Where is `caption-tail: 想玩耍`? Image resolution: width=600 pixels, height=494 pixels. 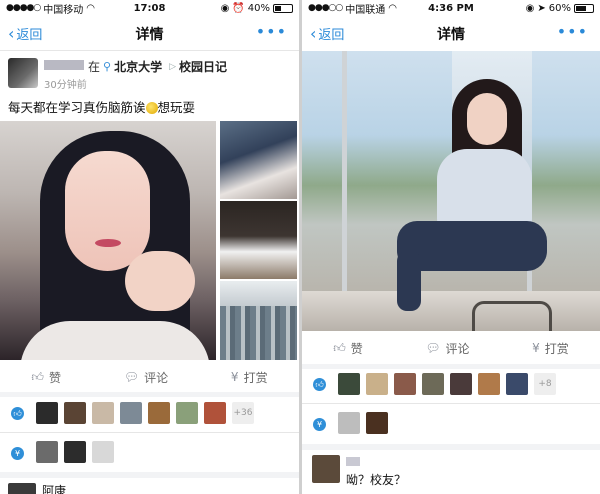 caption-tail: 想玩耍 is located at coordinates (176, 107).